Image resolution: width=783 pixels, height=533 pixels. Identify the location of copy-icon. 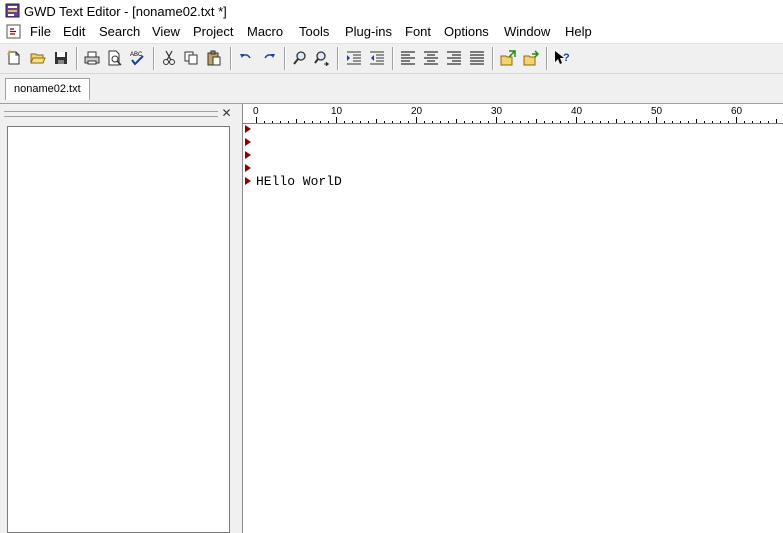
(191, 58).